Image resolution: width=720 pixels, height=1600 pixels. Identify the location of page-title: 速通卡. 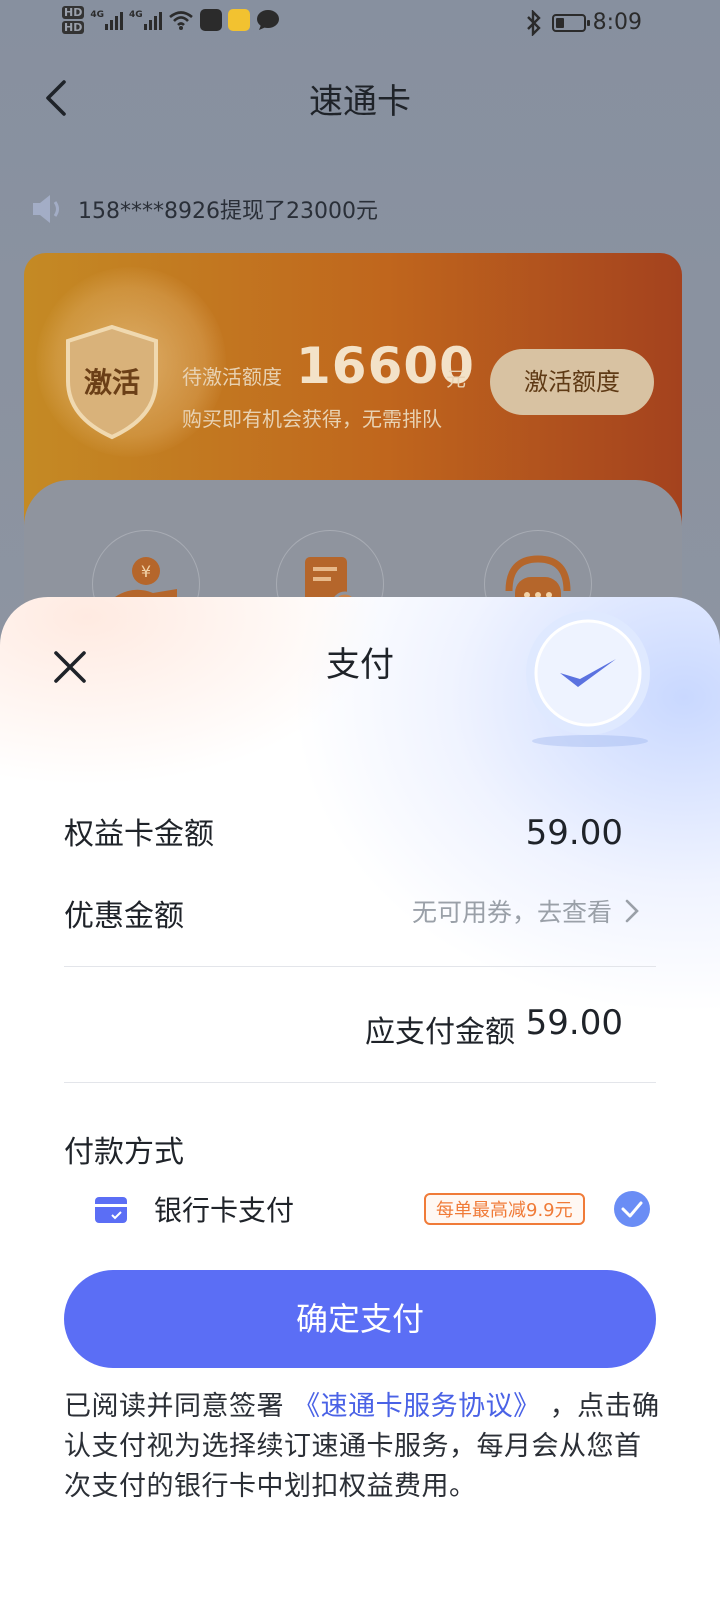
(360, 102).